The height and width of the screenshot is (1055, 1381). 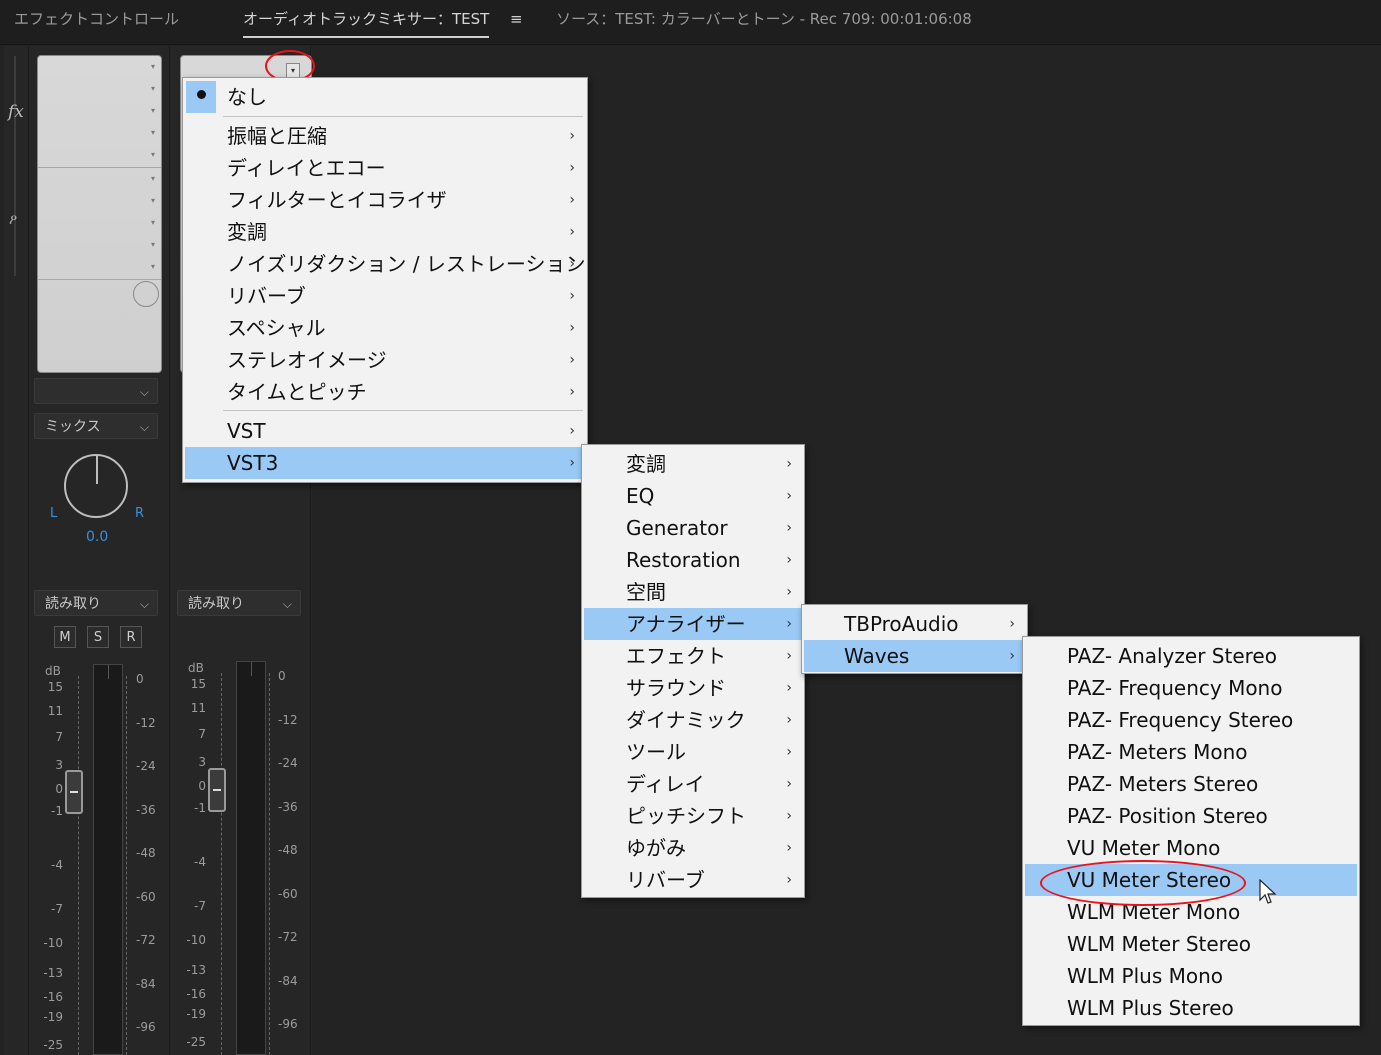 I want to click on menu-item-vendor: TBProAudio ›, so click(x=914, y=624).